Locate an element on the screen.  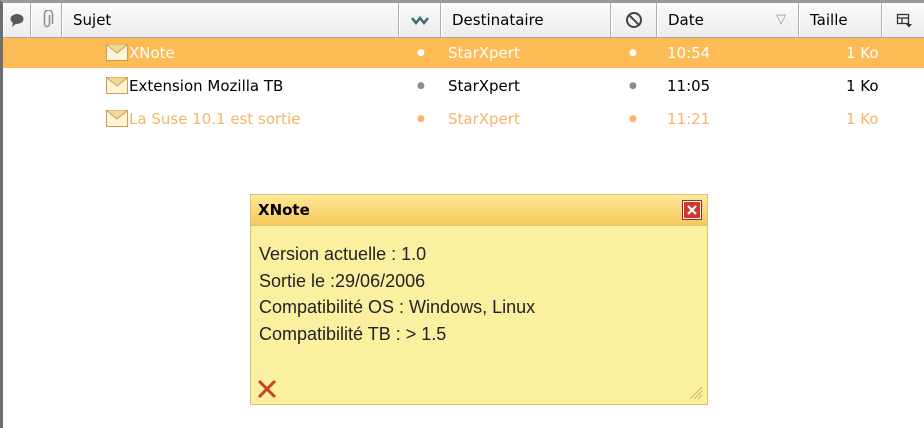
message-subject: La Suse 10.1 est sortie is located at coordinates (215, 119).